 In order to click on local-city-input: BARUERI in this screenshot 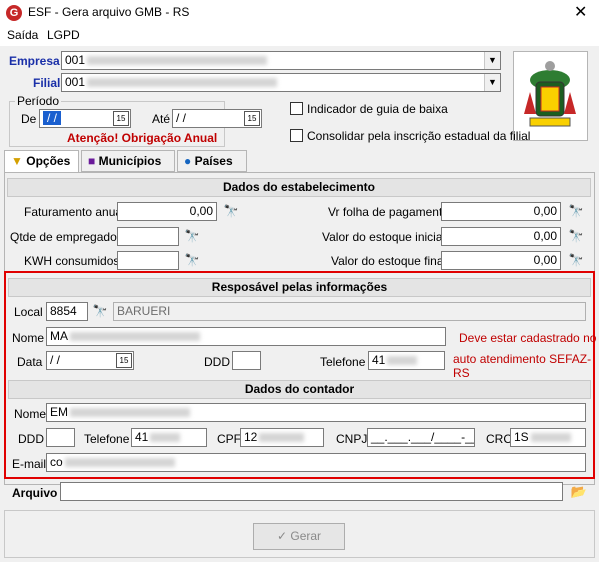, I will do `click(349, 311)`.